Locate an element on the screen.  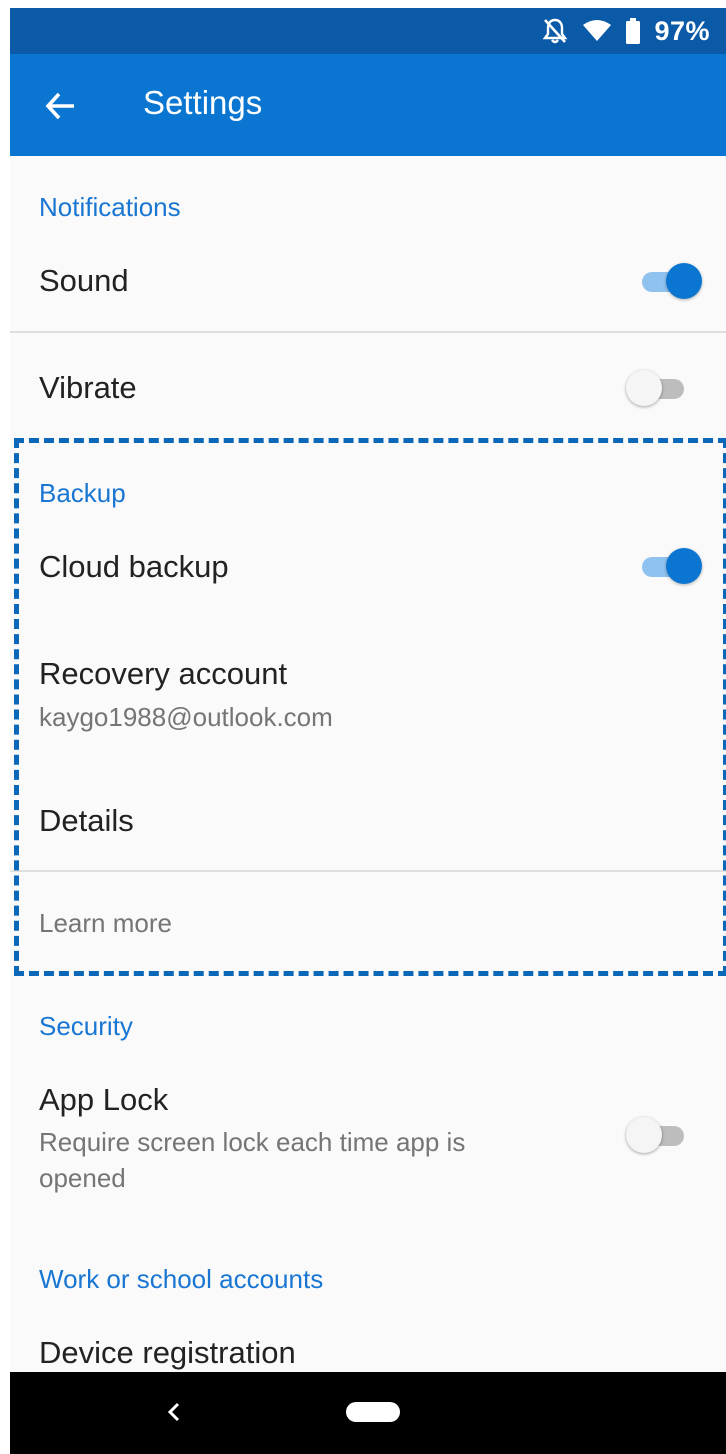
arrow-back-icon is located at coordinates (59, 106).